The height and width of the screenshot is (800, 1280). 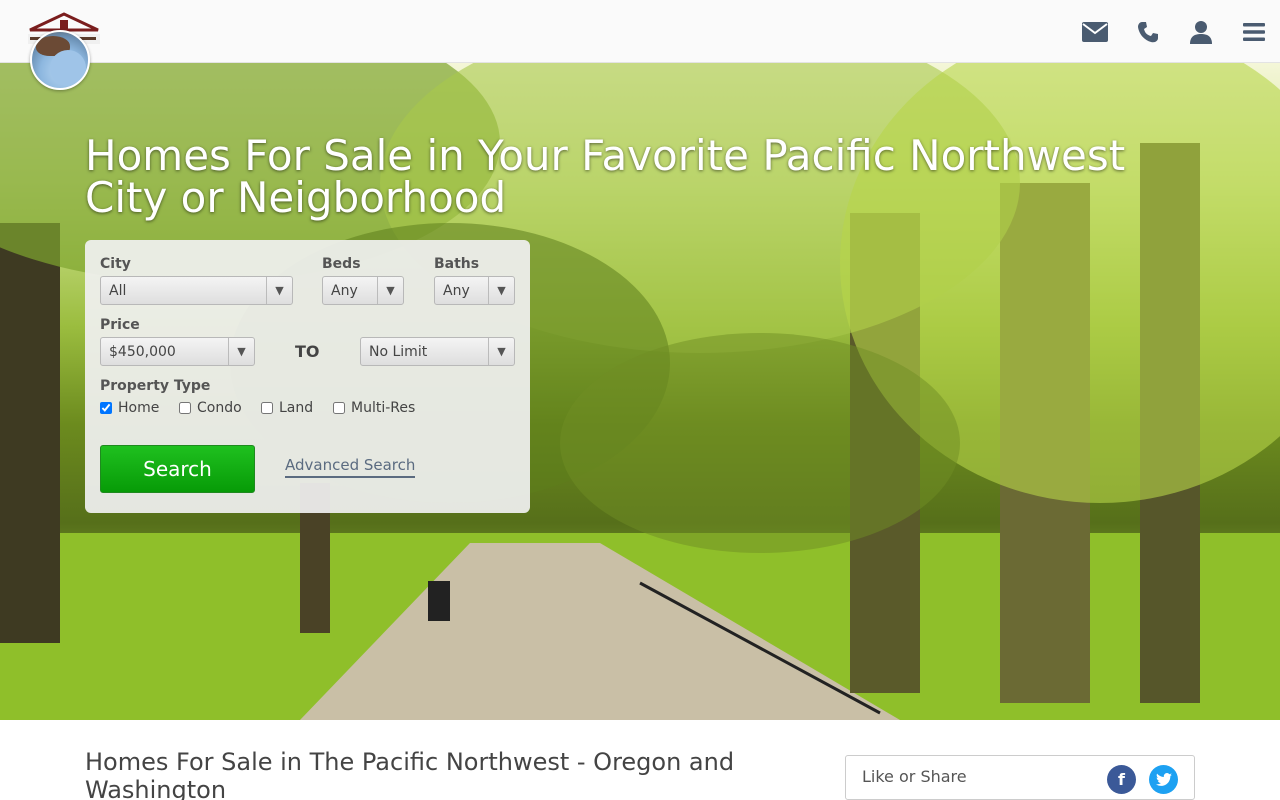 I want to click on agent-avatar, so click(x=60, y=60).